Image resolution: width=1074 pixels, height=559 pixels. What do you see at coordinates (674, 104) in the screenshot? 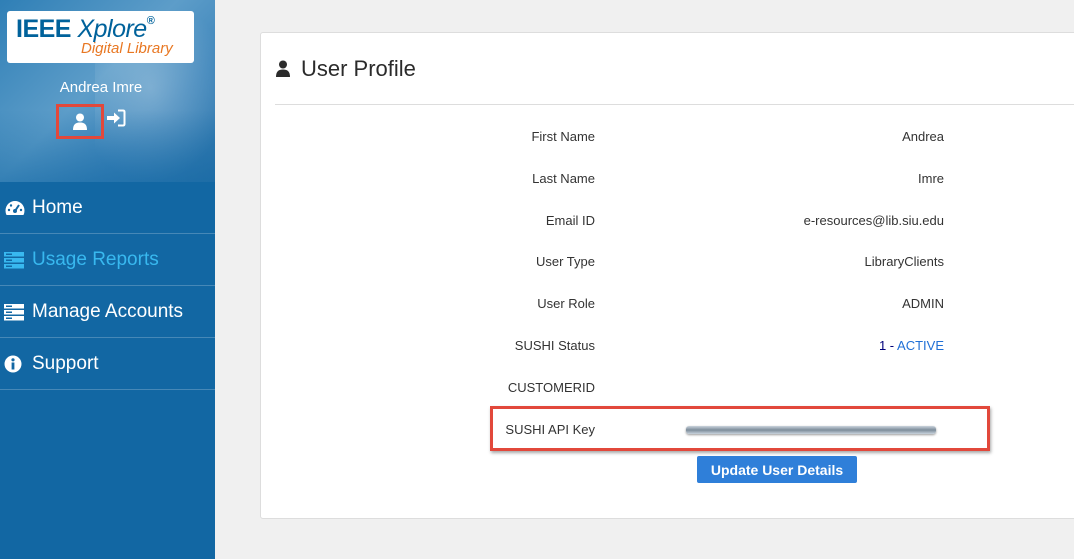
I see `title-divider` at bounding box center [674, 104].